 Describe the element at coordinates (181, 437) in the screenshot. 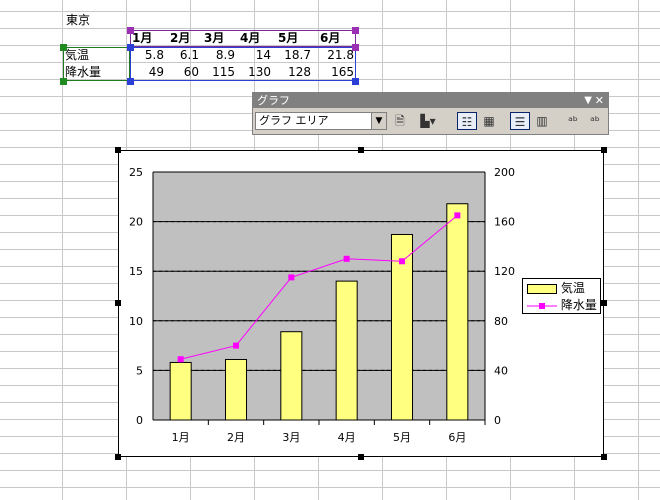

I see `x-tick-label: 1月` at that location.